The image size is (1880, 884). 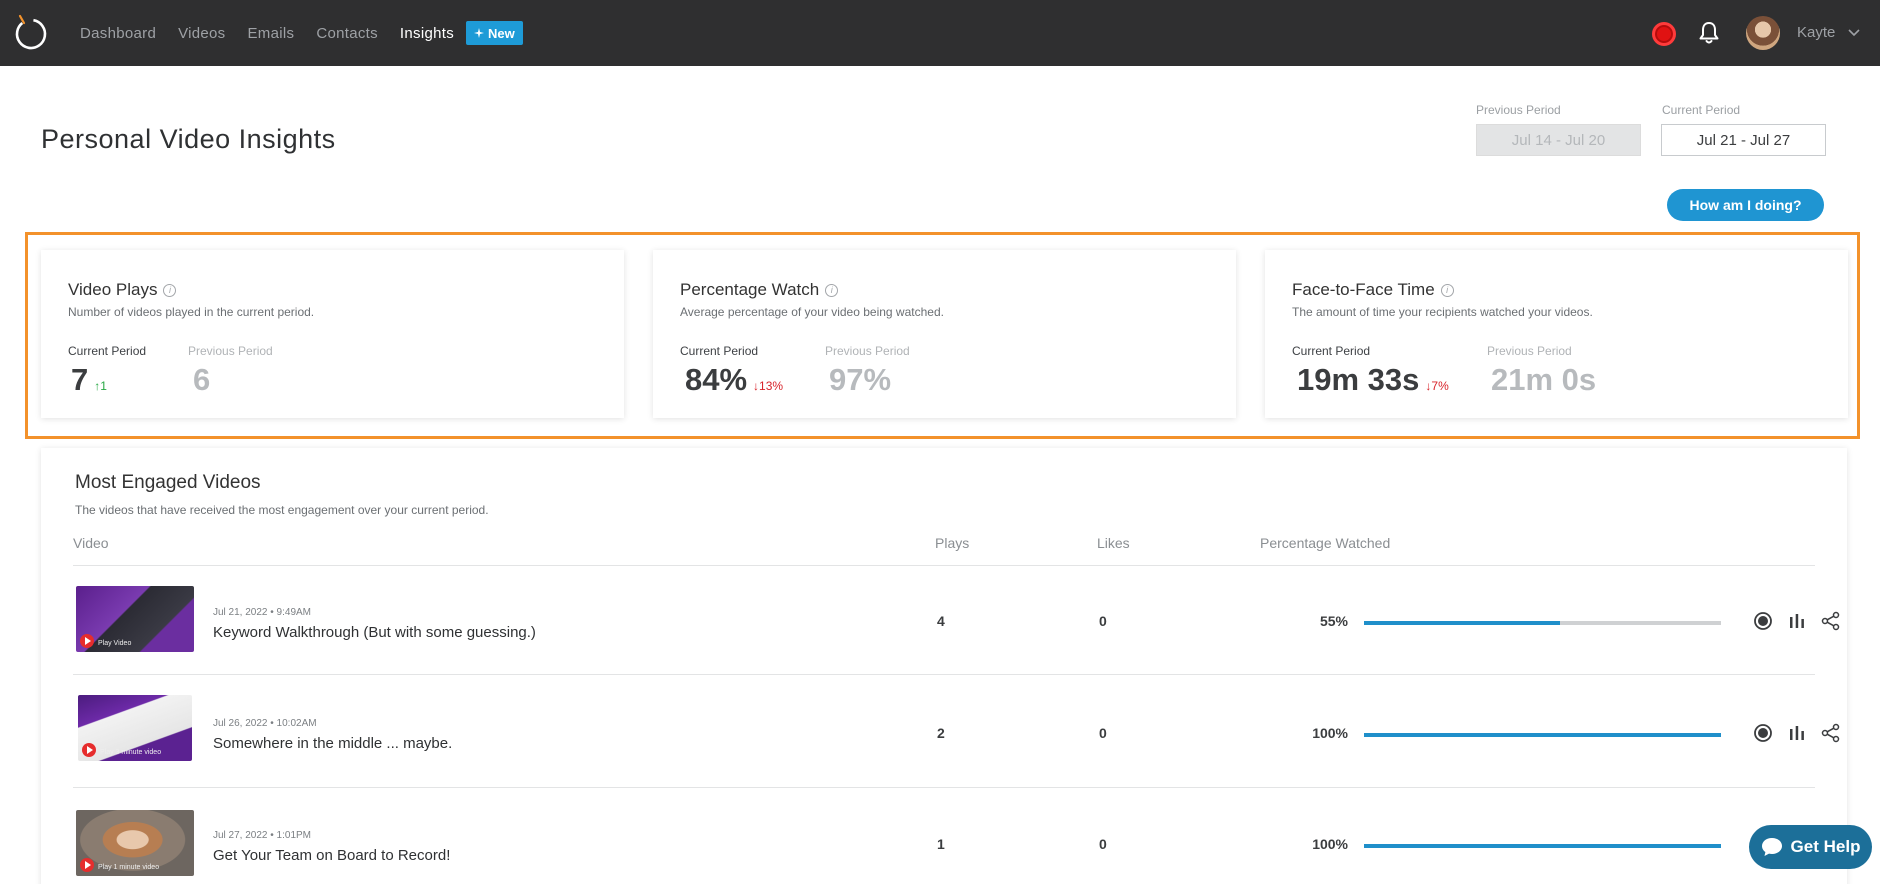 I want to click on stat-title: Face-to-Face Time i, so click(x=1373, y=290).